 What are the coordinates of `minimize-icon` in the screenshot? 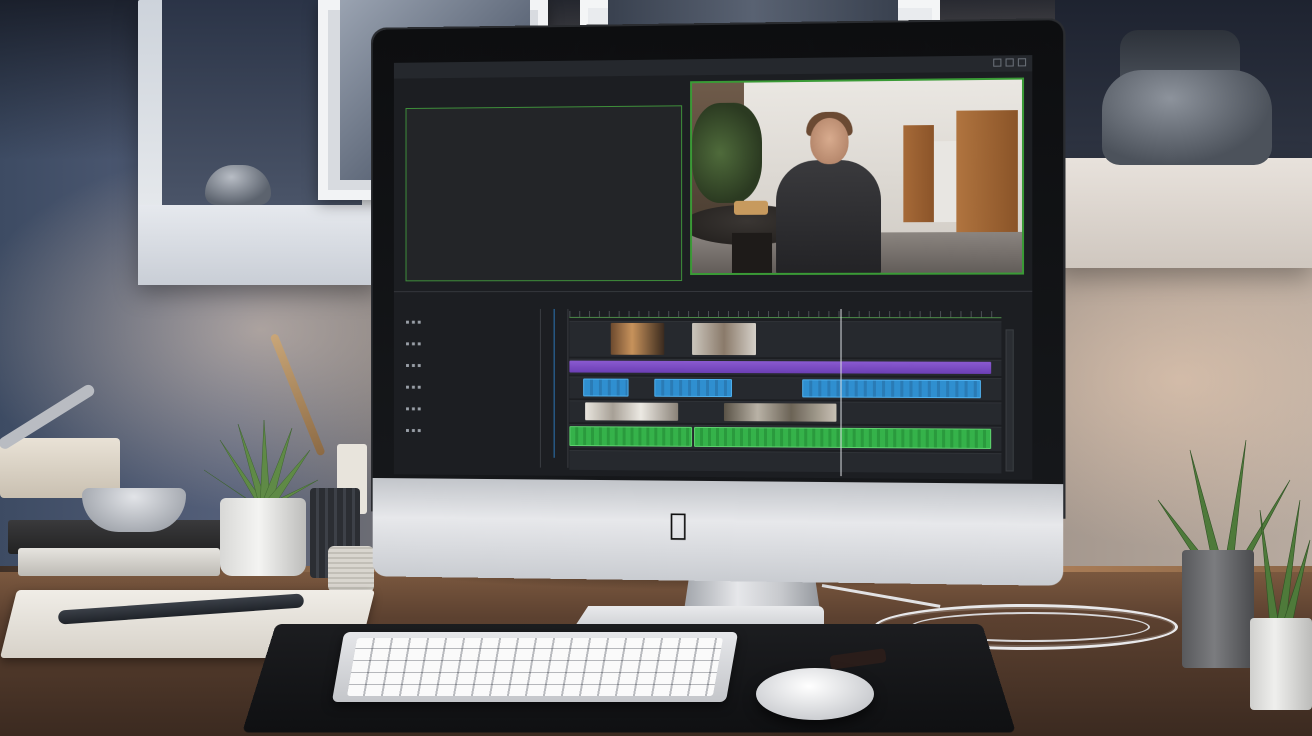 It's located at (997, 62).